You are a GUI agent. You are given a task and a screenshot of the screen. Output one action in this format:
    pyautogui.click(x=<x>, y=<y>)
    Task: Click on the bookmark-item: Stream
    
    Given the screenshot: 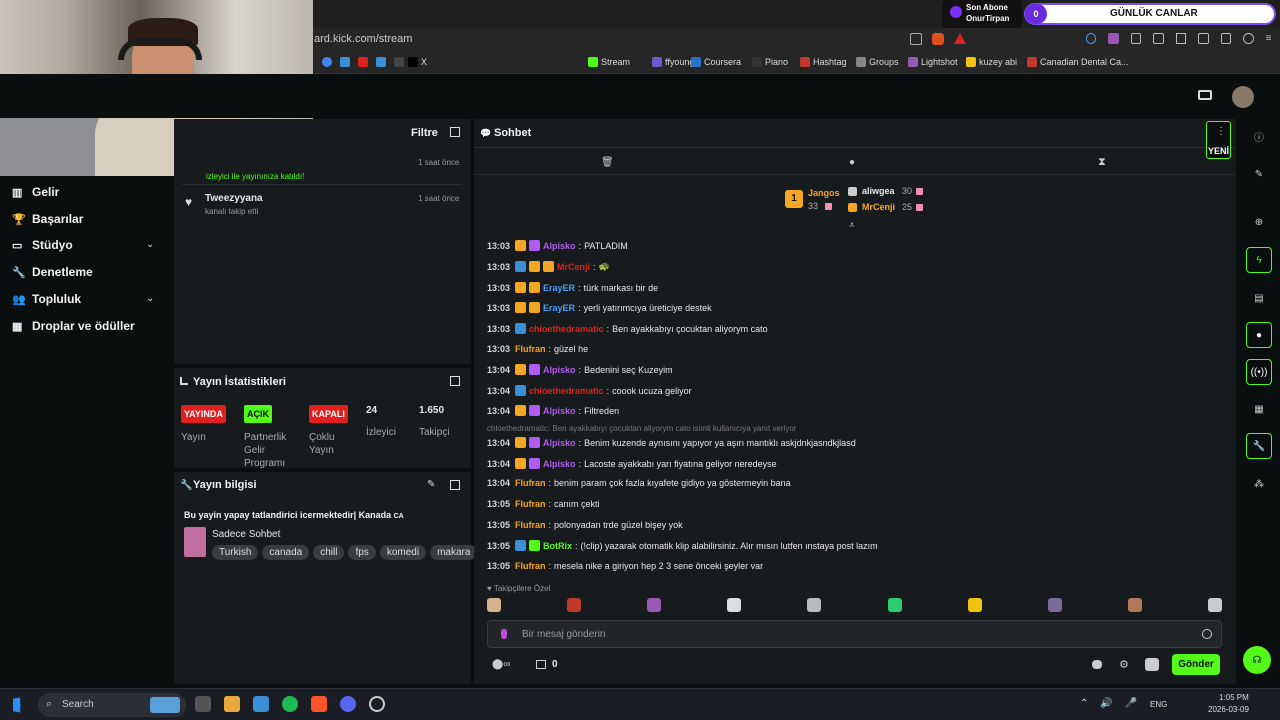 What is the action you would take?
    pyautogui.click(x=609, y=62)
    